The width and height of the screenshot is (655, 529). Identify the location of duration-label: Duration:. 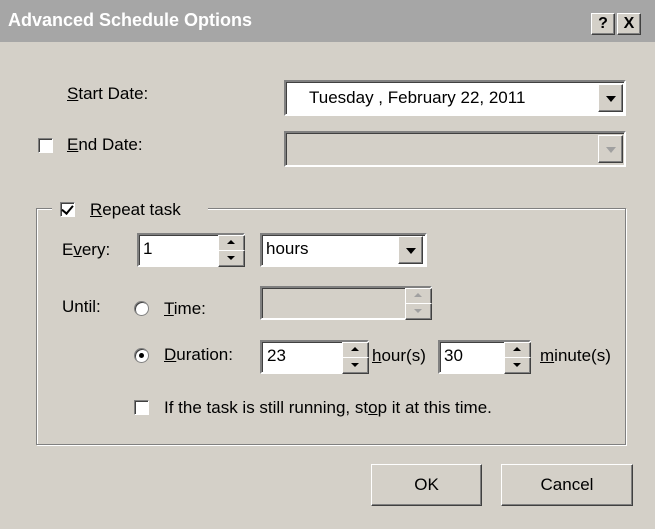
(198, 354).